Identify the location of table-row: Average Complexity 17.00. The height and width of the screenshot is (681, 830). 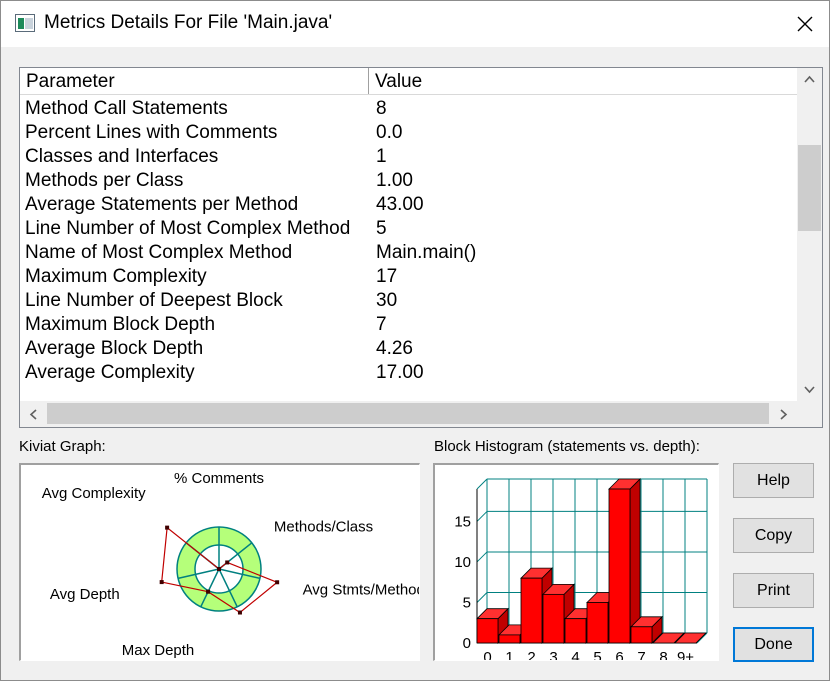
(408, 373).